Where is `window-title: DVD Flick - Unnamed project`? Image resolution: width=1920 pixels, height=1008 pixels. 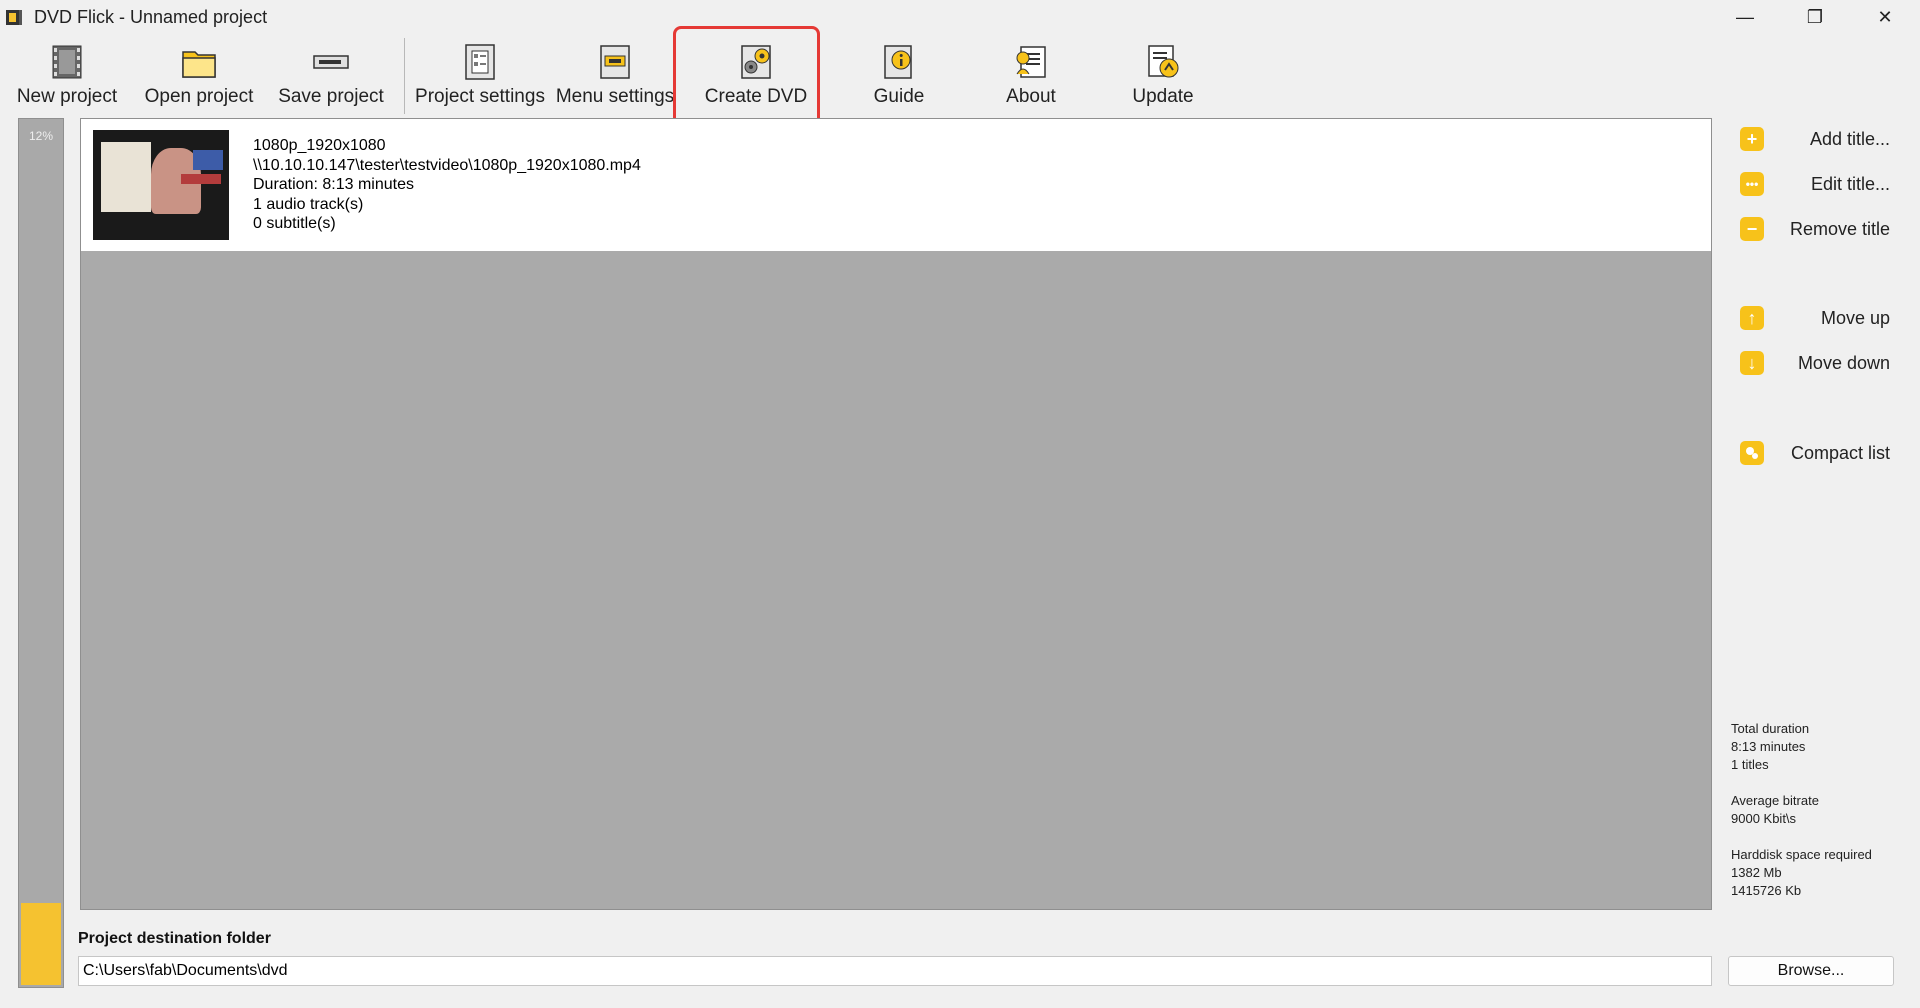 window-title: DVD Flick - Unnamed project is located at coordinates (151, 16).